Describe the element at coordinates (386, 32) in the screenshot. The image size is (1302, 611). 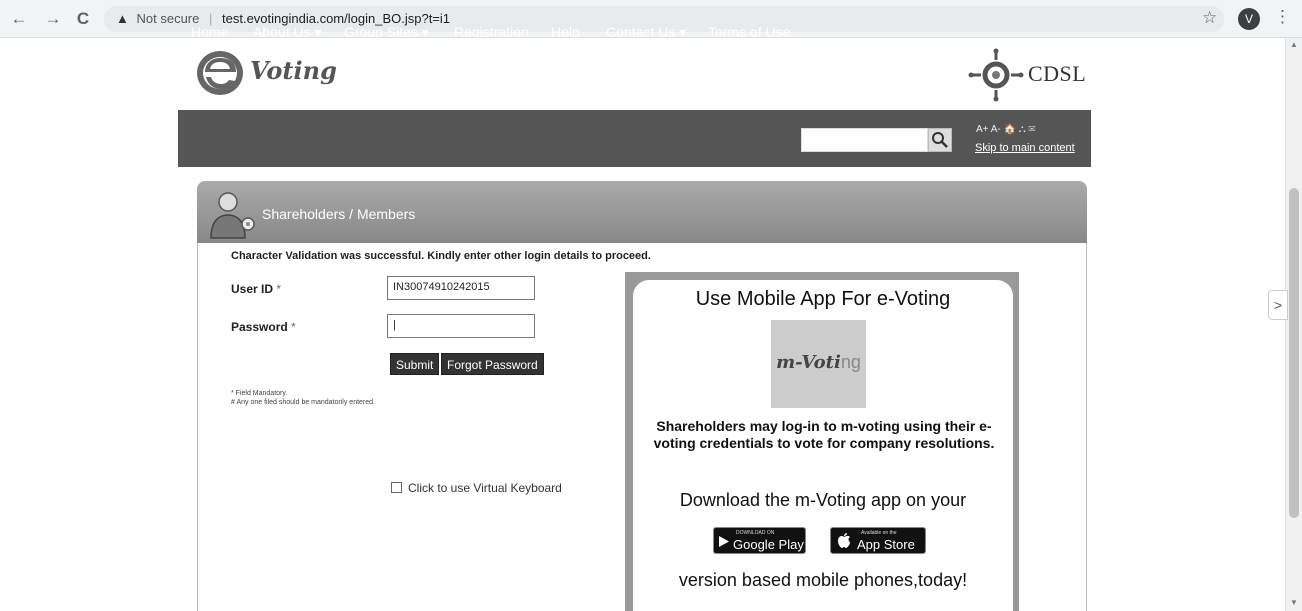
I see `nav-group-sites: Group Sites ▾` at that location.